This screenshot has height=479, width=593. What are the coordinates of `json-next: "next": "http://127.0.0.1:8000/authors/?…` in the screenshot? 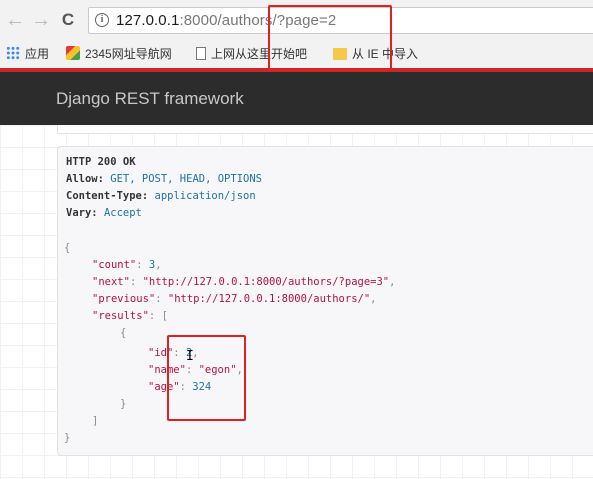 It's located at (244, 282).